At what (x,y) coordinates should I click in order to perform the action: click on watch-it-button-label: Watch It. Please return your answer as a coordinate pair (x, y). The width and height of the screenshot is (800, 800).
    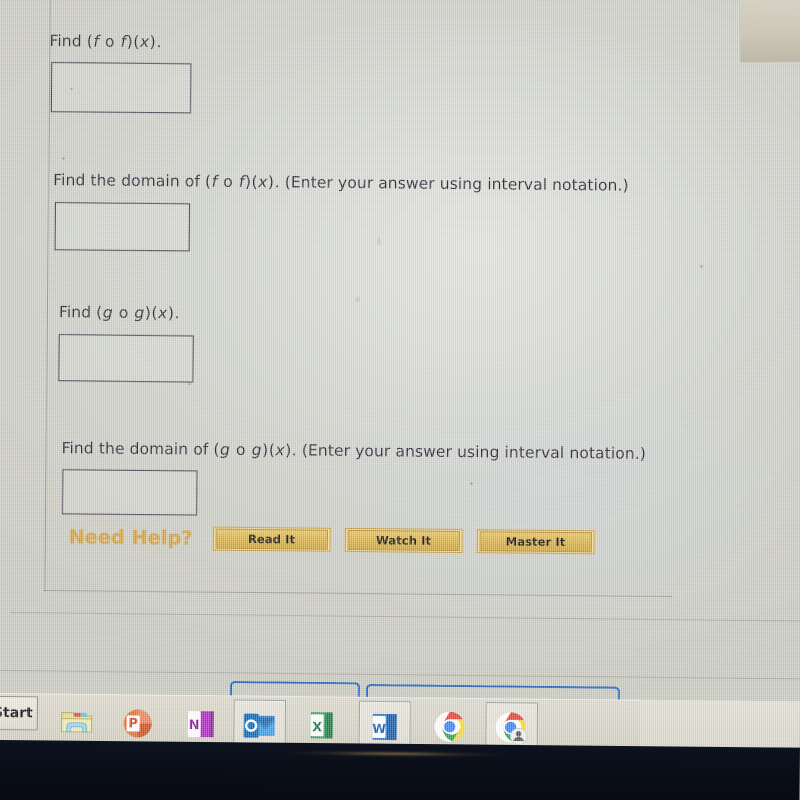
    Looking at the image, I should click on (403, 540).